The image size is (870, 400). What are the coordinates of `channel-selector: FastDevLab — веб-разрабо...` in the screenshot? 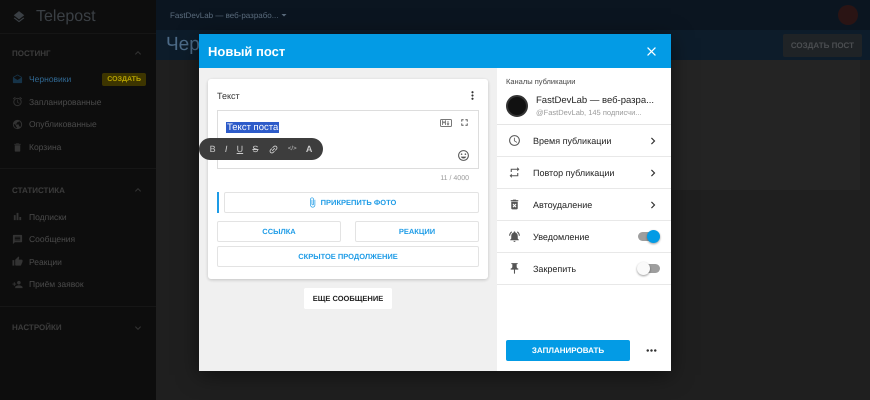 It's located at (230, 15).